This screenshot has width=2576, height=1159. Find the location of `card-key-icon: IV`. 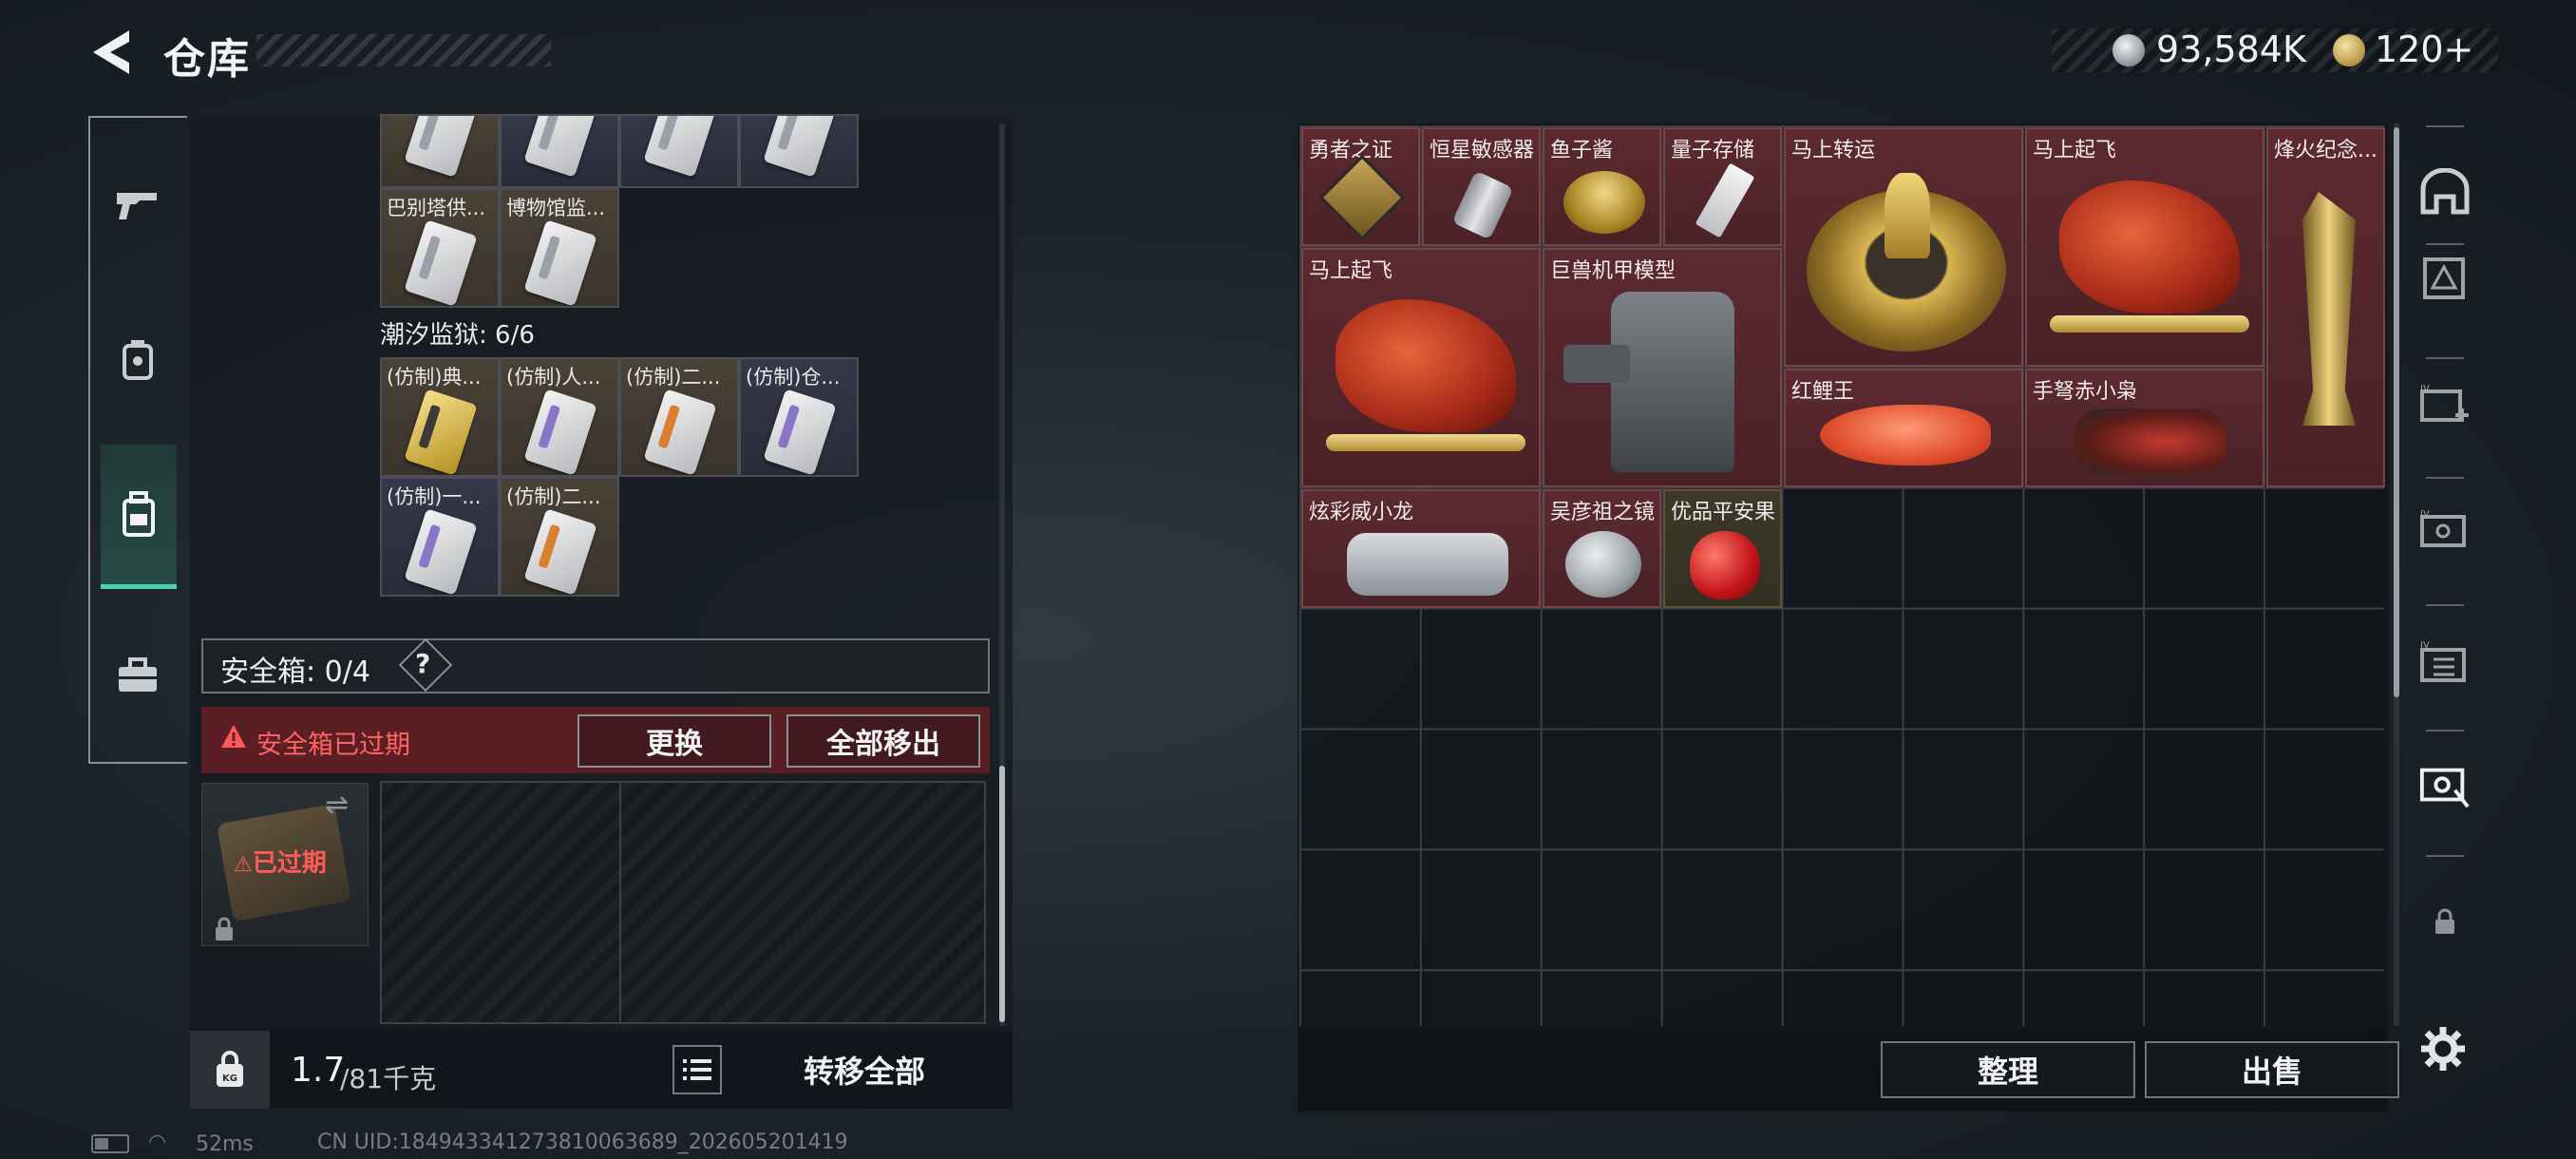

card-key-icon: IV is located at coordinates (2443, 528).